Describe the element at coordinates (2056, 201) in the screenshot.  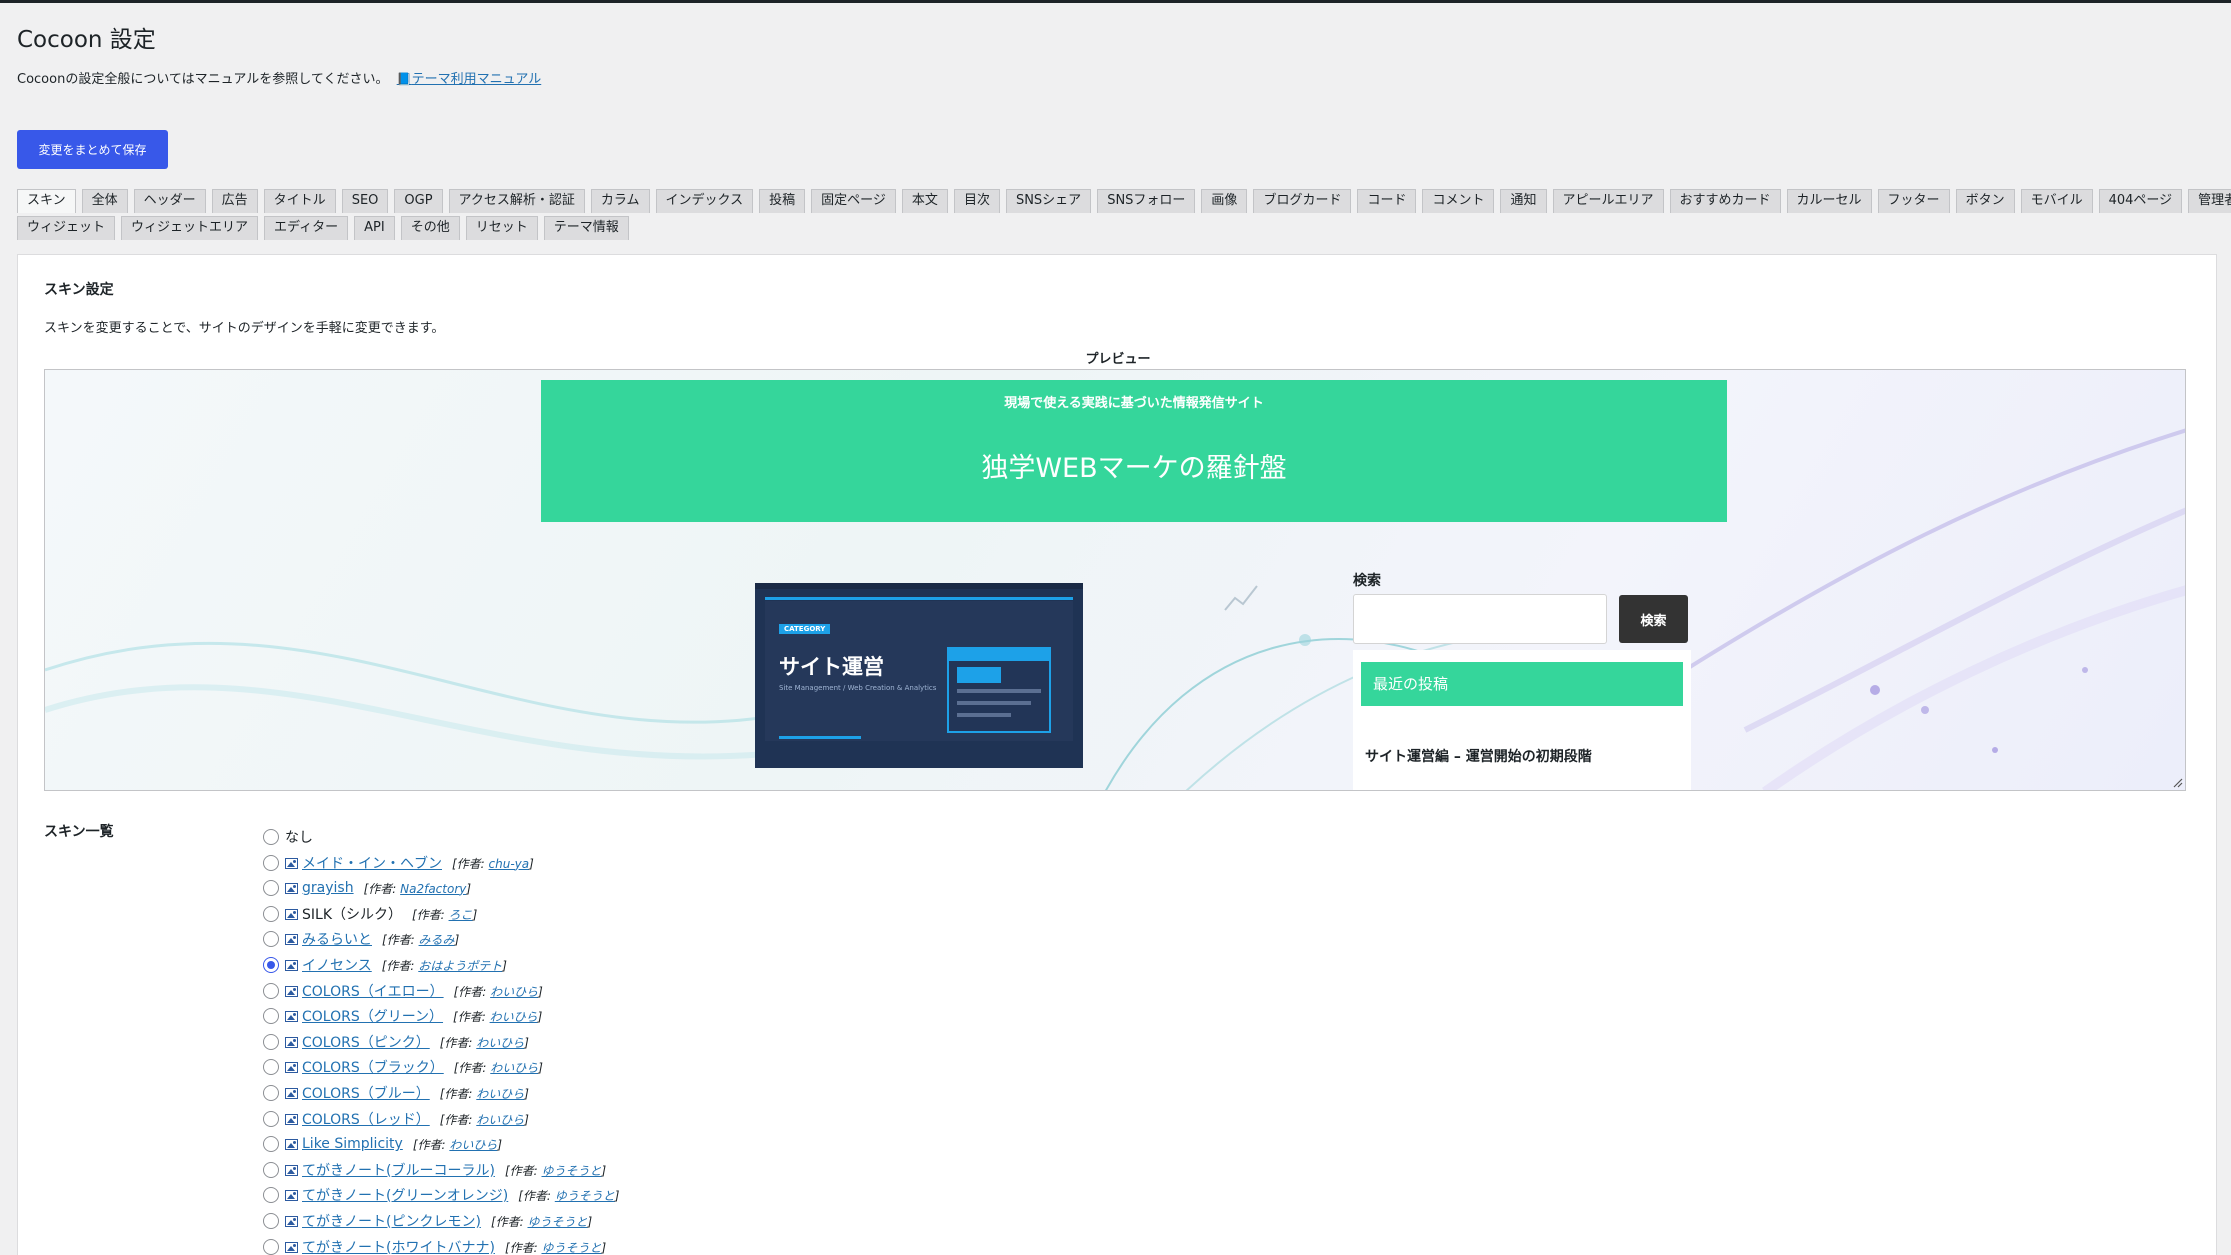
I see `tab-item: モバイル` at that location.